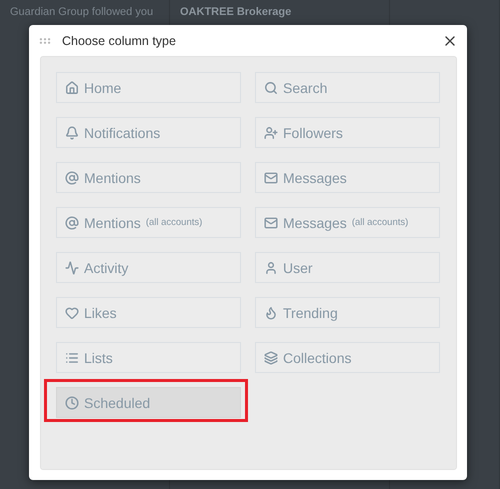 The width and height of the screenshot is (500, 489). I want to click on column-type-button: Mentions, so click(148, 177).